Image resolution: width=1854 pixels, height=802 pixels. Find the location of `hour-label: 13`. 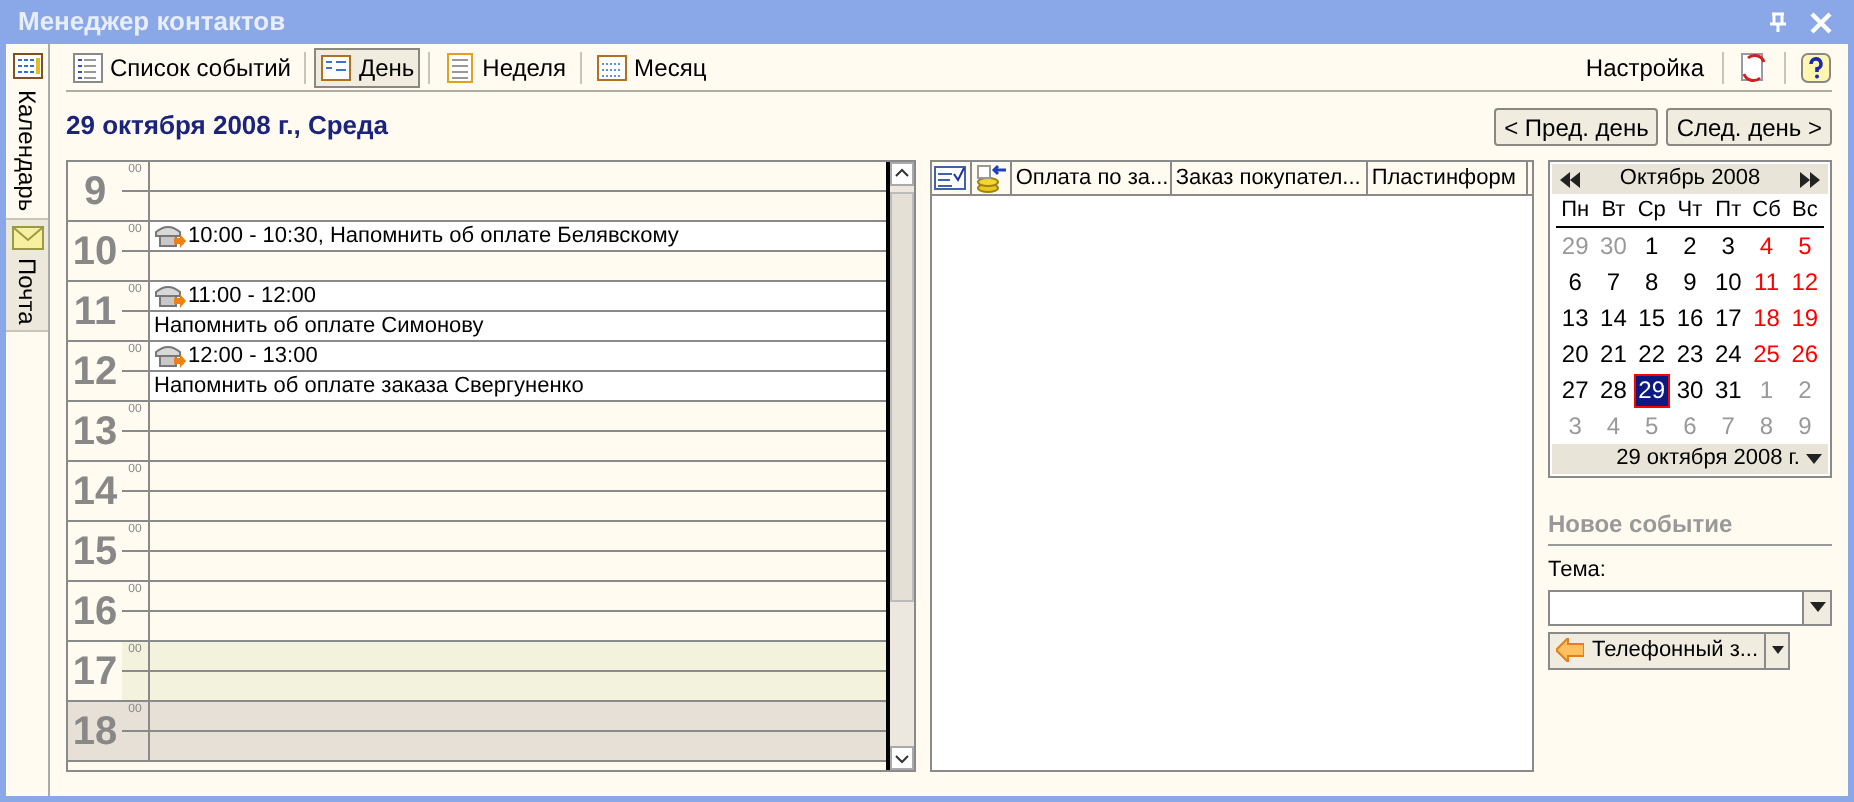

hour-label: 13 is located at coordinates (95, 431).